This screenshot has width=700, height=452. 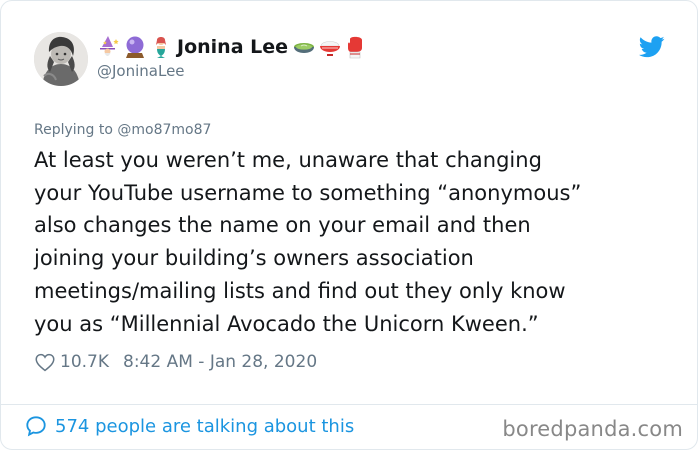 I want to click on watermark: boredpanda.com, so click(x=592, y=429).